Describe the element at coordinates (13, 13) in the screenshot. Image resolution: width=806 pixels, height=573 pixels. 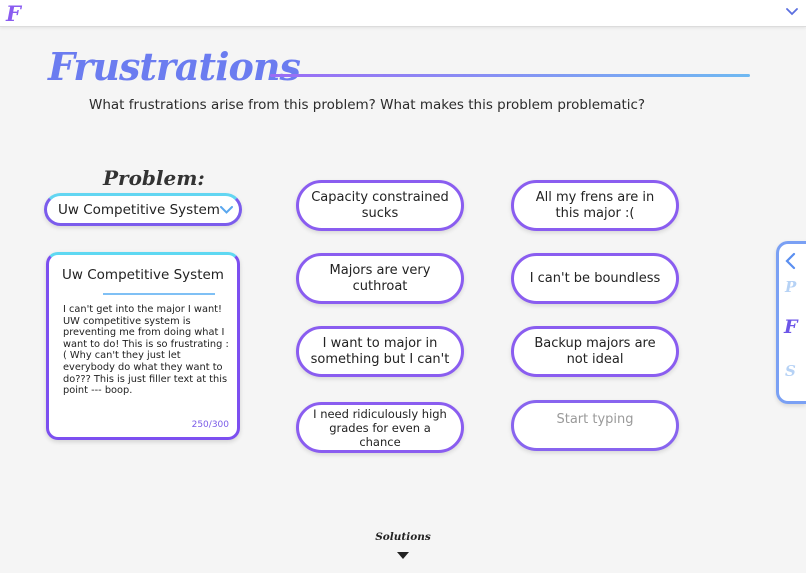
I see `app-logo: F` at that location.